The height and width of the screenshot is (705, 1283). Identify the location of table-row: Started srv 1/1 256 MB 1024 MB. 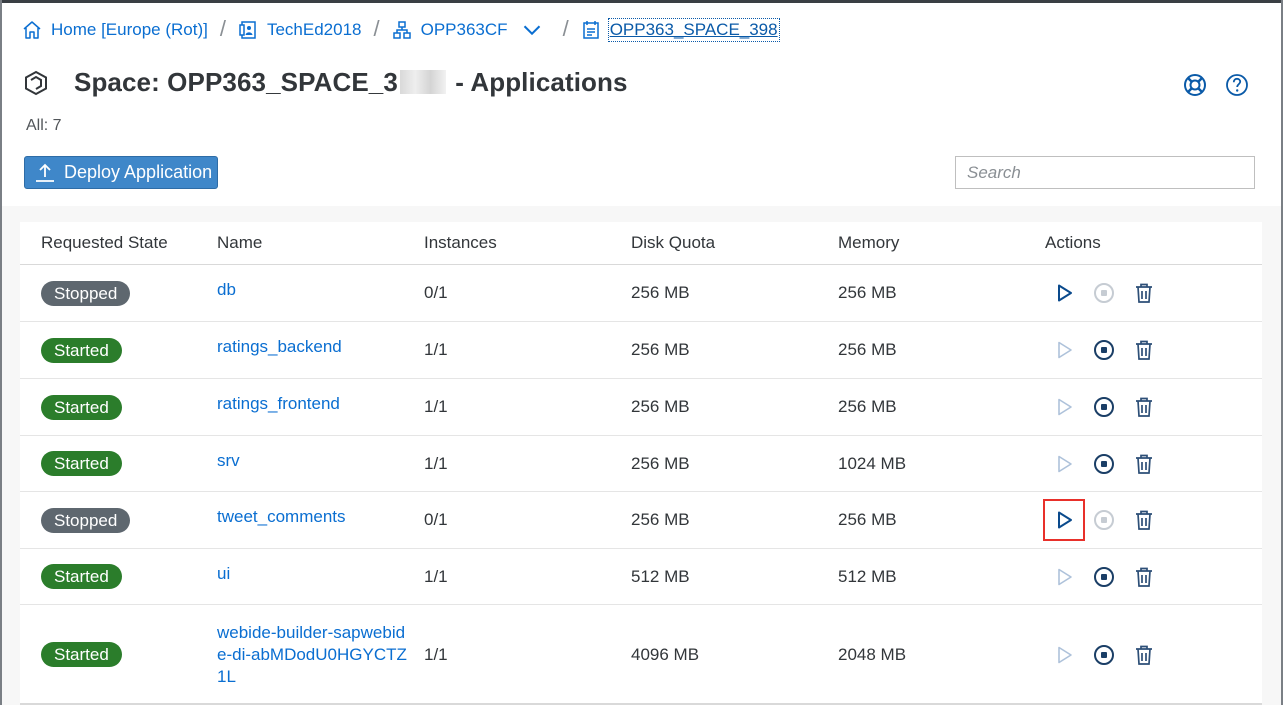
(641, 464).